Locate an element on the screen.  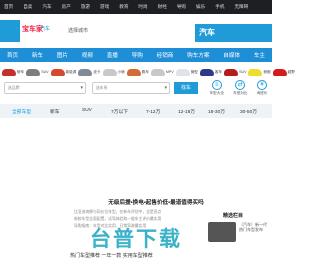
car-type-item: 客车 is located at coordinates (211, 72).